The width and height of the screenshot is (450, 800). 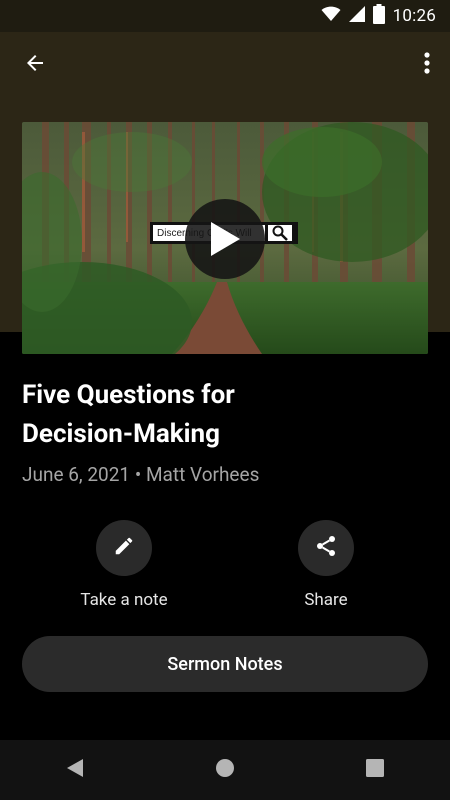 What do you see at coordinates (225, 664) in the screenshot?
I see `sermon-notes-button: Sermon Notes` at bounding box center [225, 664].